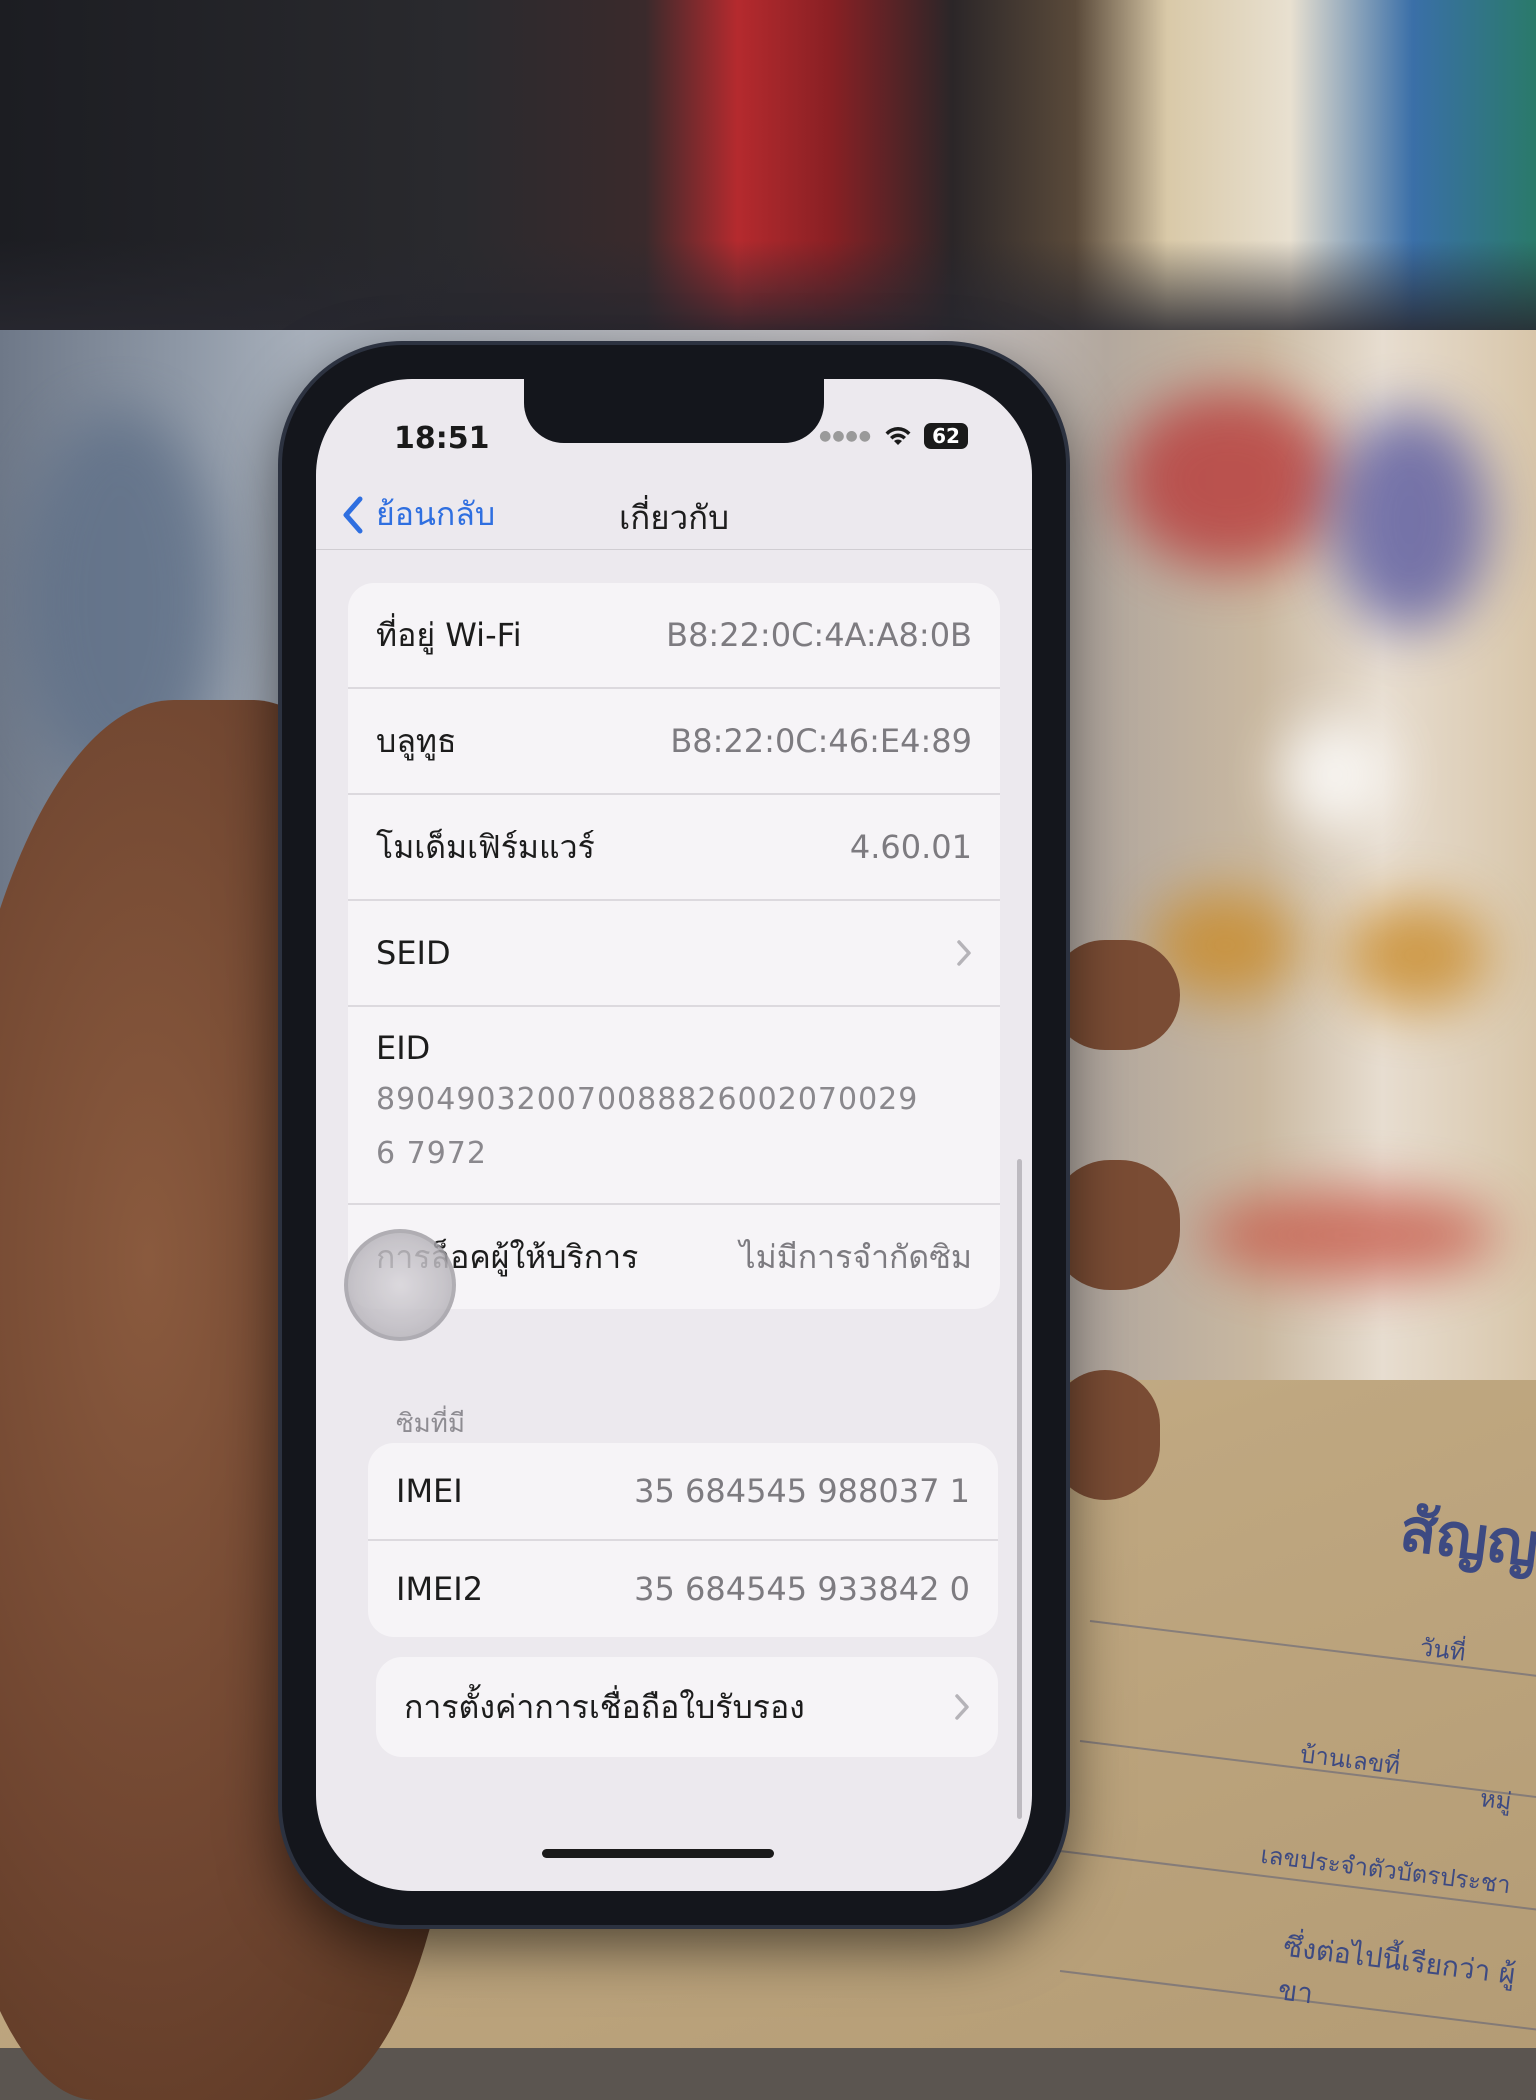 The height and width of the screenshot is (2100, 1536). I want to click on paper-heading: สัญญ, so click(1466, 1538).